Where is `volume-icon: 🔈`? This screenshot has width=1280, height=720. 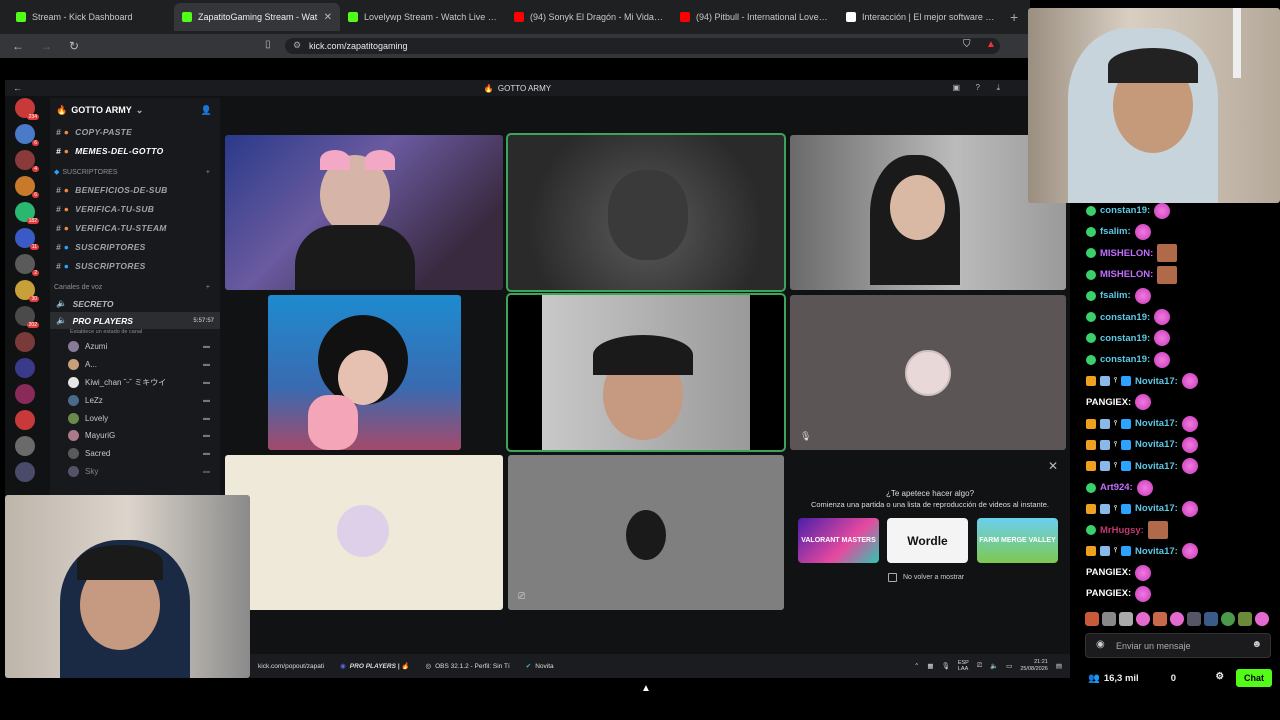
volume-icon: 🔈 is located at coordinates (994, 666).